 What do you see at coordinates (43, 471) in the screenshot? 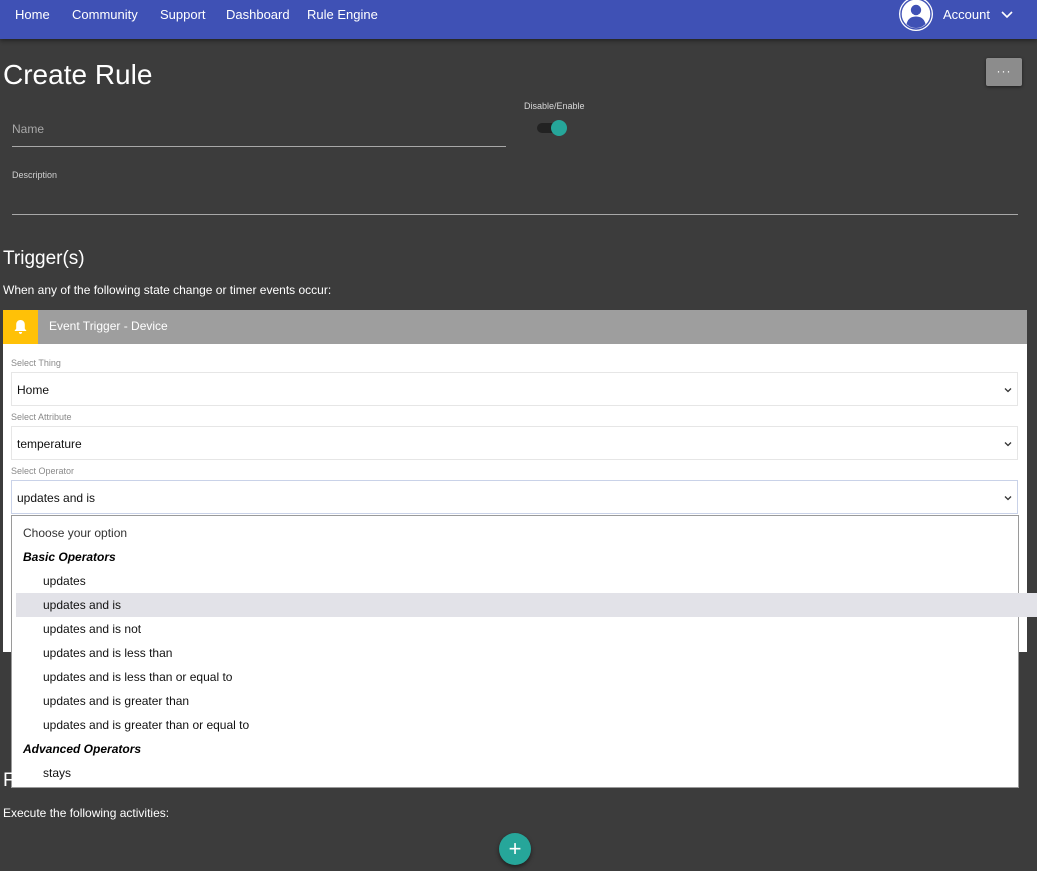
I see `select-operator-label: Select Operator` at bounding box center [43, 471].